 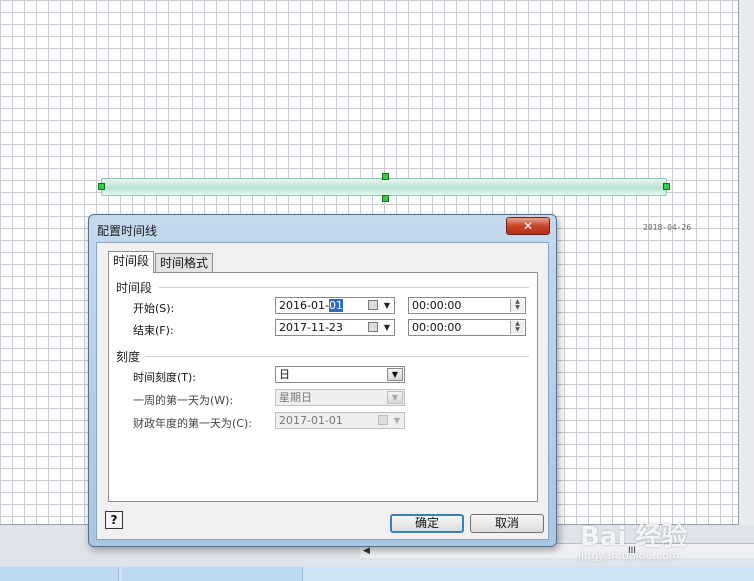 What do you see at coordinates (284, 374) in the screenshot?
I see `time-scale-value: 日` at bounding box center [284, 374].